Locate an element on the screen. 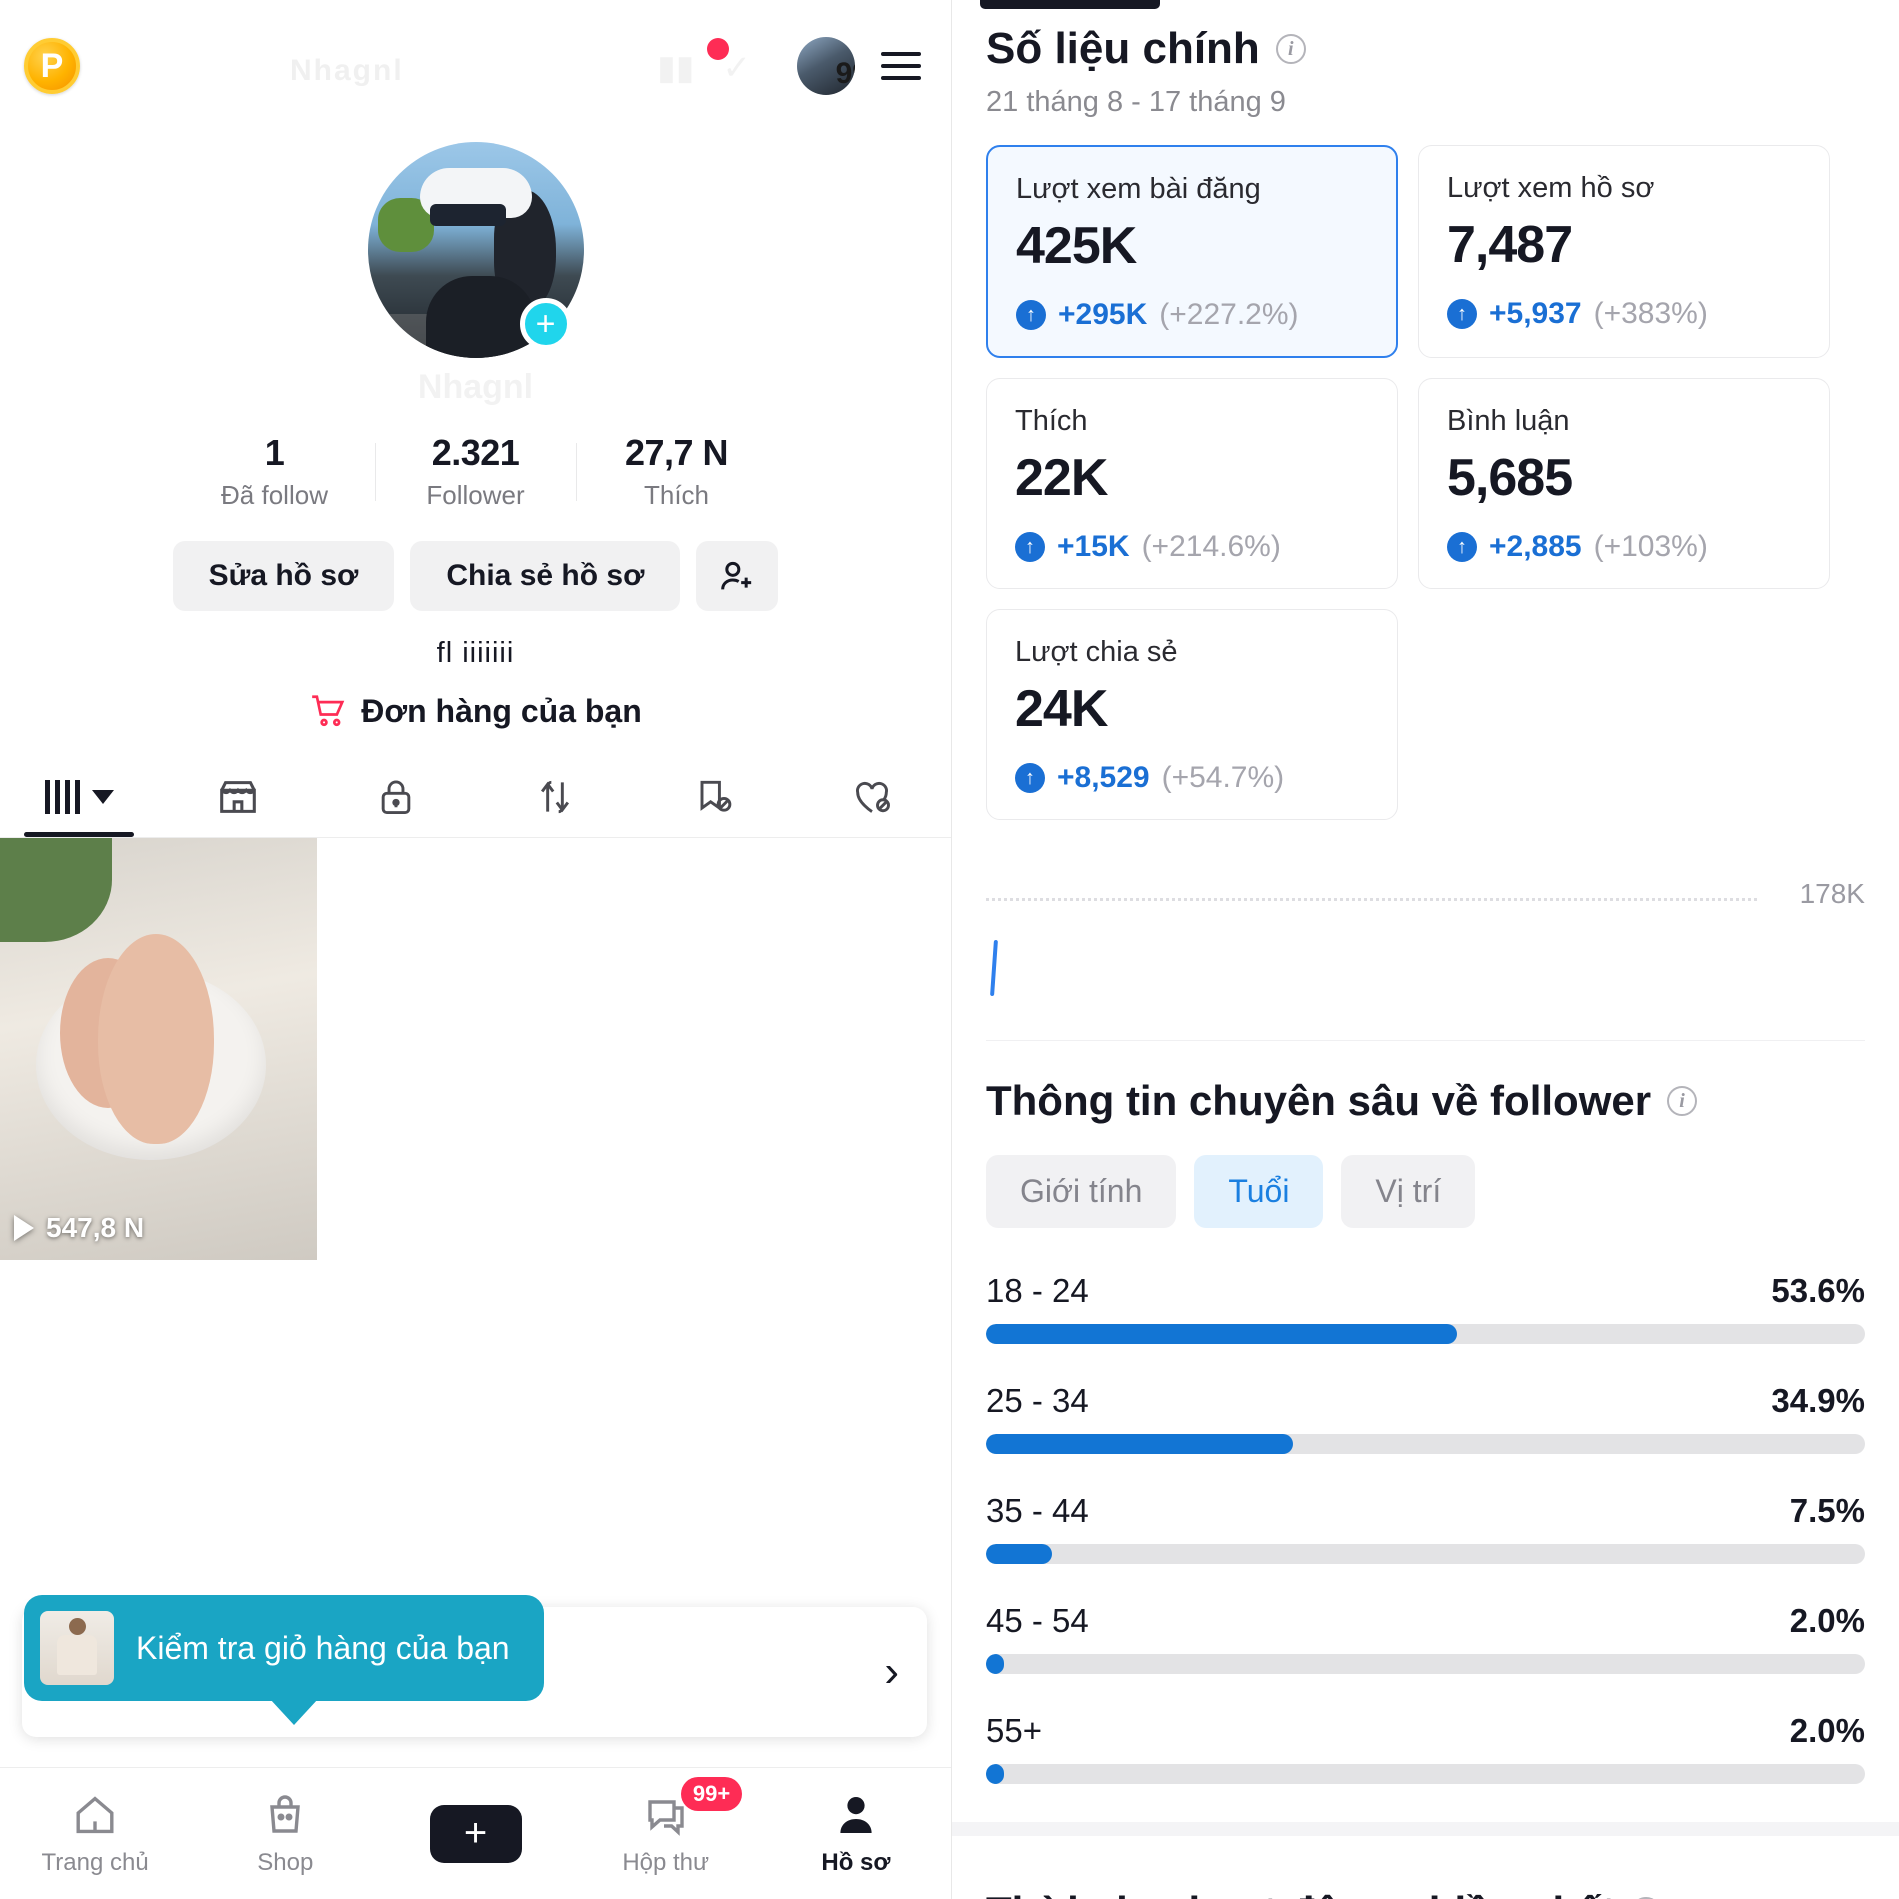  video-thumbnail: 547,8 N is located at coordinates (158, 1049).